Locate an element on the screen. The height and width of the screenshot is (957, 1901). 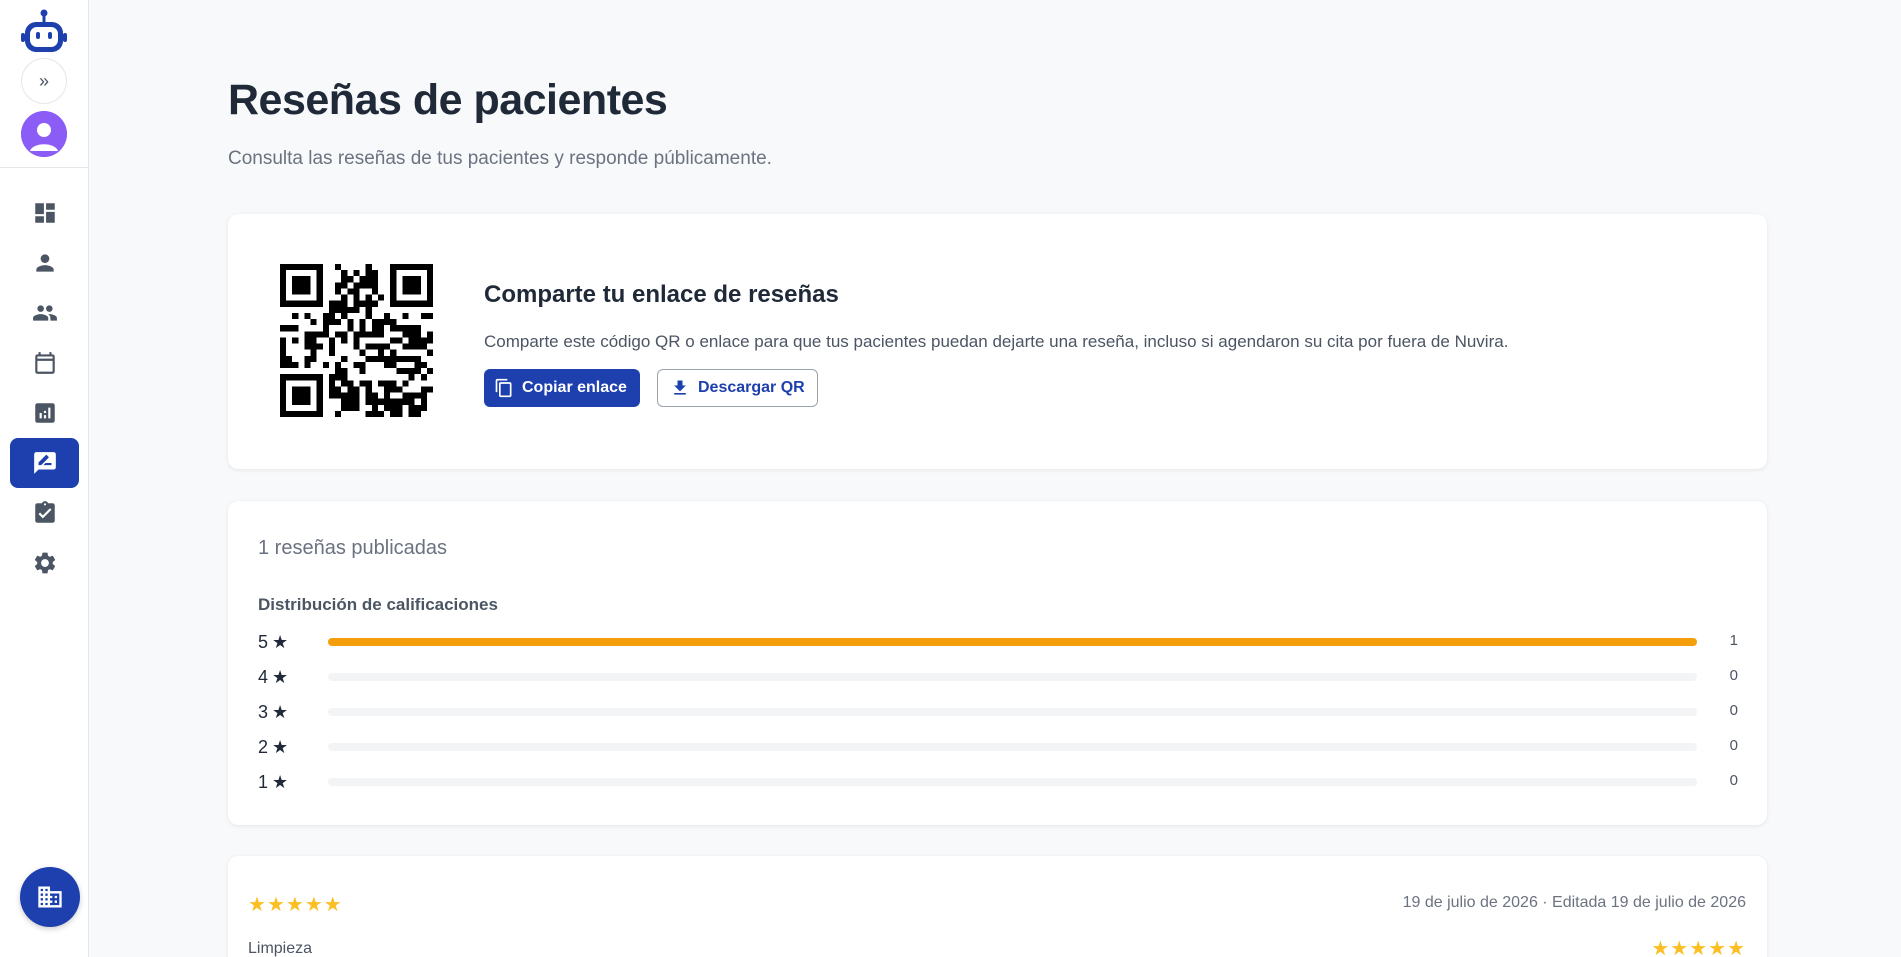
expand-sidebar-button: » is located at coordinates (44, 81).